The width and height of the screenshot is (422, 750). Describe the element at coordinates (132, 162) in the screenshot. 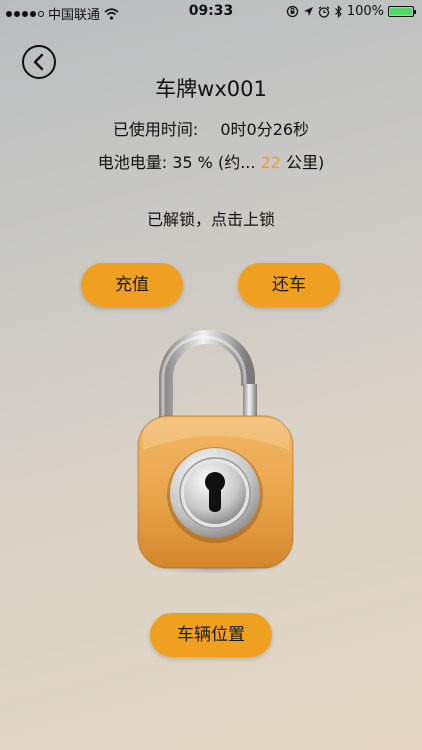

I see `battery-label: 电池电量:` at that location.